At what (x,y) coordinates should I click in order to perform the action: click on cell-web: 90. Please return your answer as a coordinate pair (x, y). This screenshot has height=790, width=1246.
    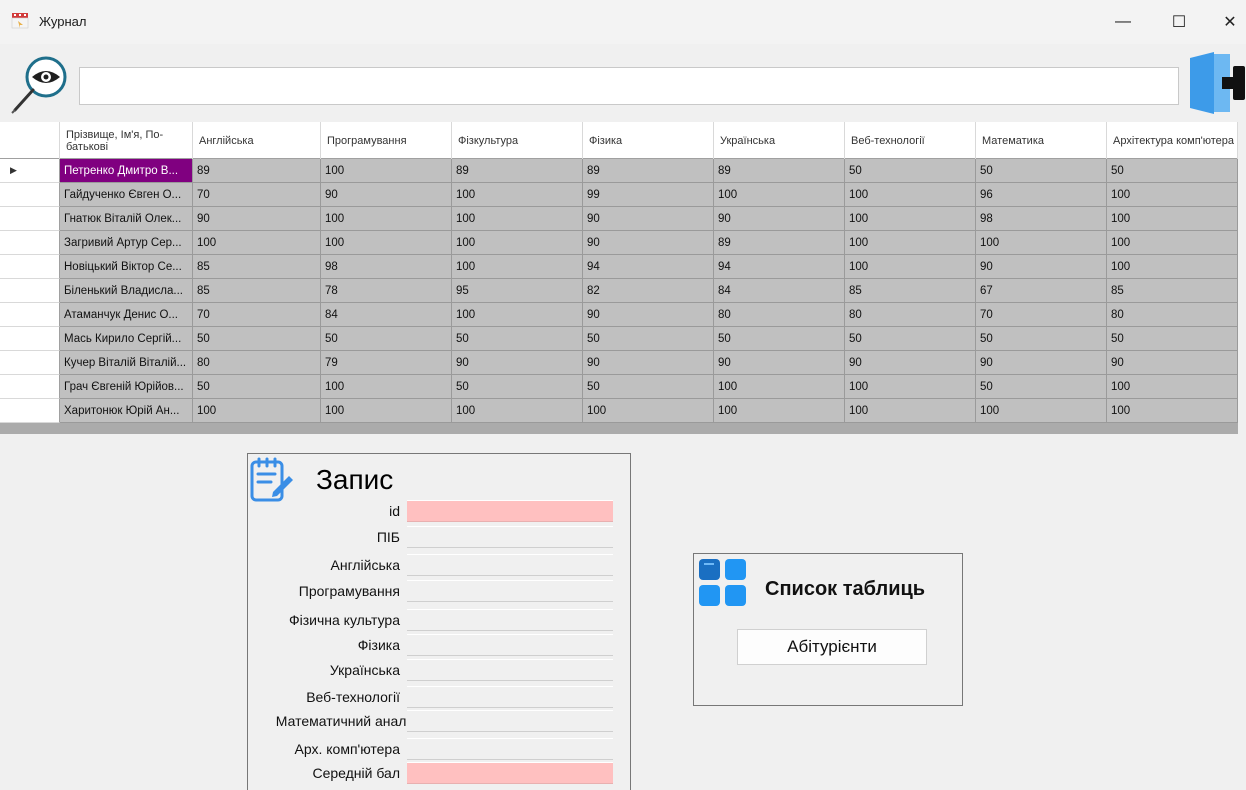
    Looking at the image, I should click on (910, 363).